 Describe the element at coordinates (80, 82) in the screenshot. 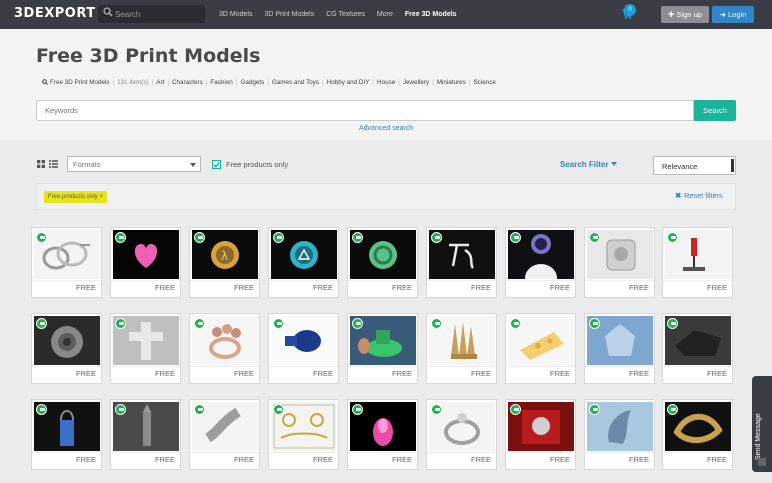

I see `breadcrumb-root: Free 3D Print Models` at that location.